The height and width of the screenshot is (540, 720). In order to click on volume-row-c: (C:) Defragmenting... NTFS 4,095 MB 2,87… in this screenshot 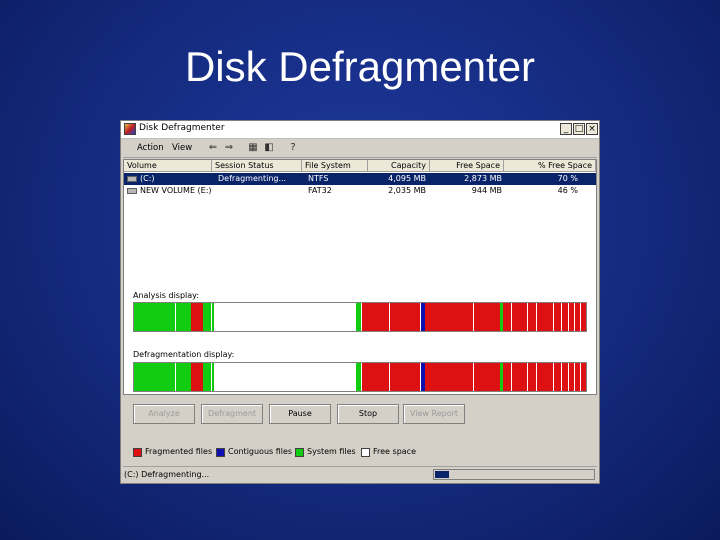, I will do `click(360, 179)`.